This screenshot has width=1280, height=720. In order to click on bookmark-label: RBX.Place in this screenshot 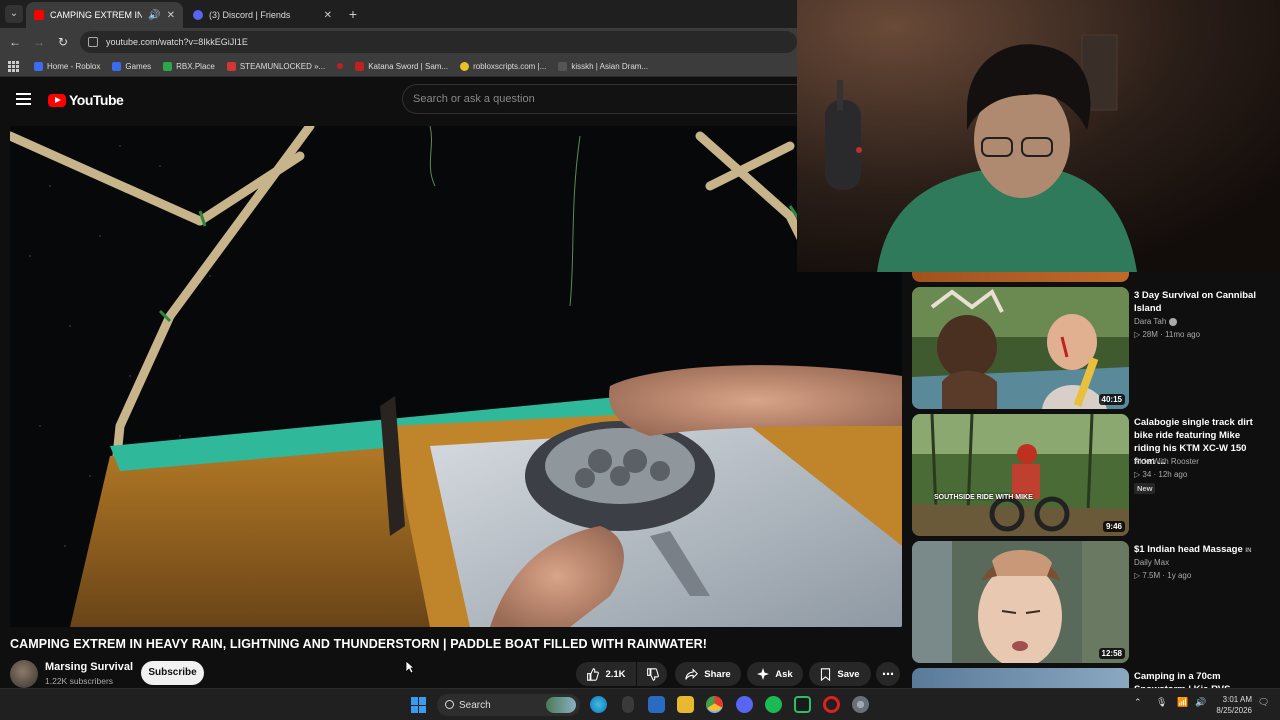, I will do `click(195, 66)`.